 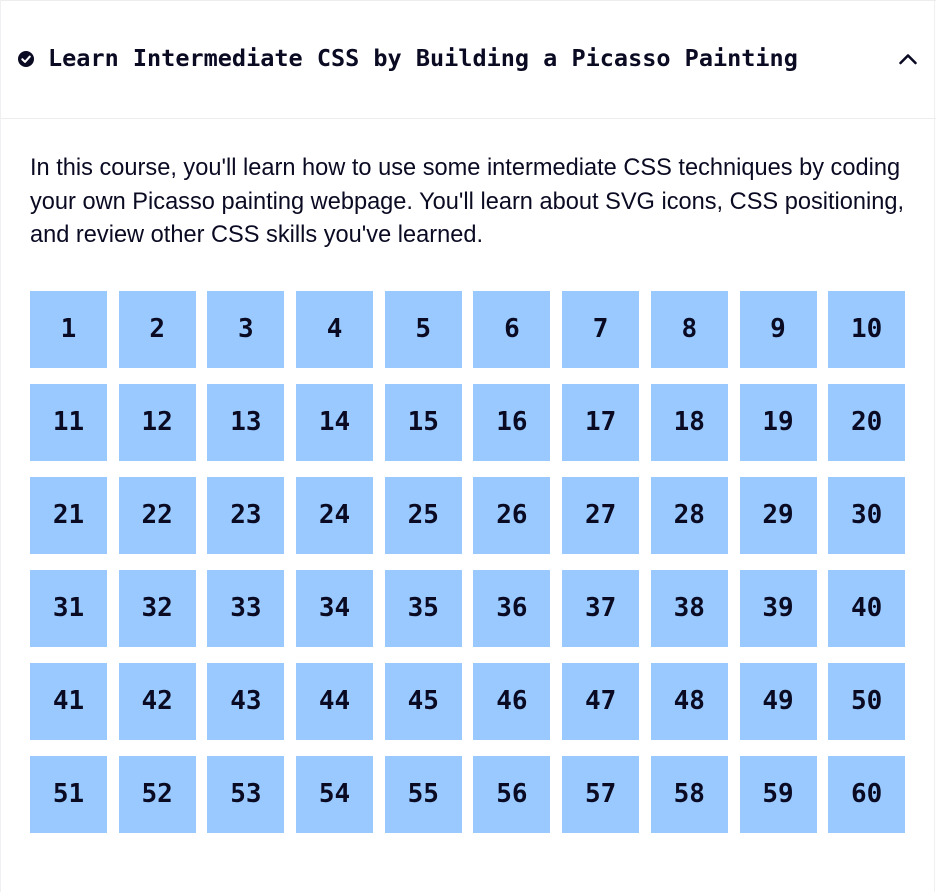 What do you see at coordinates (778, 422) in the screenshot?
I see `step-button: 19` at bounding box center [778, 422].